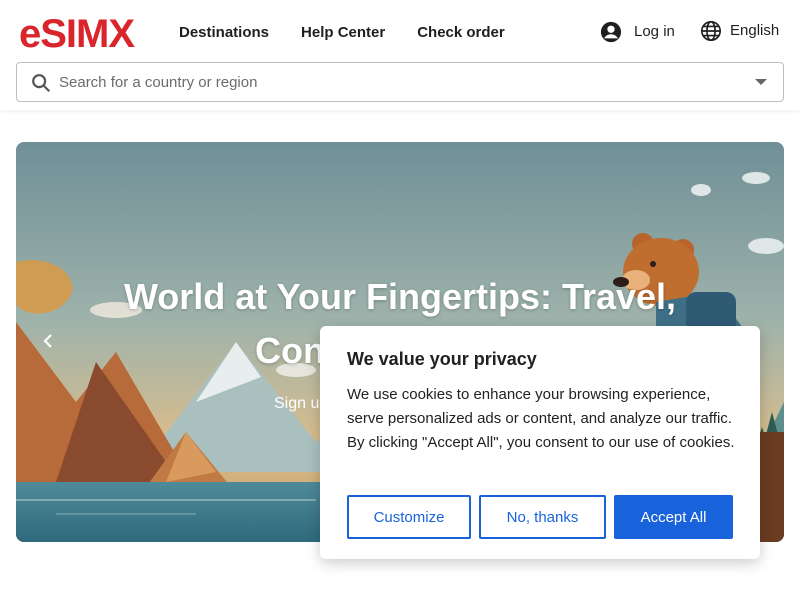 This screenshot has height=600, width=800. I want to click on hero-title-line1: World at Your Fingertips: Travel,, so click(400, 296).